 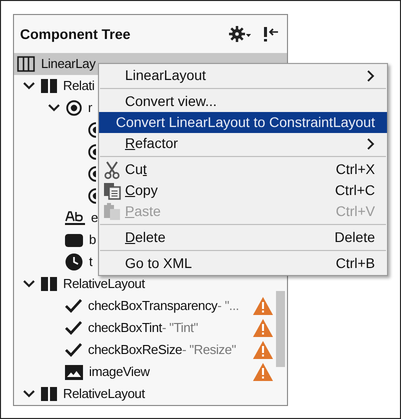 What do you see at coordinates (243, 190) in the screenshot?
I see `menu-item: Copy Ctrl+C` at bounding box center [243, 190].